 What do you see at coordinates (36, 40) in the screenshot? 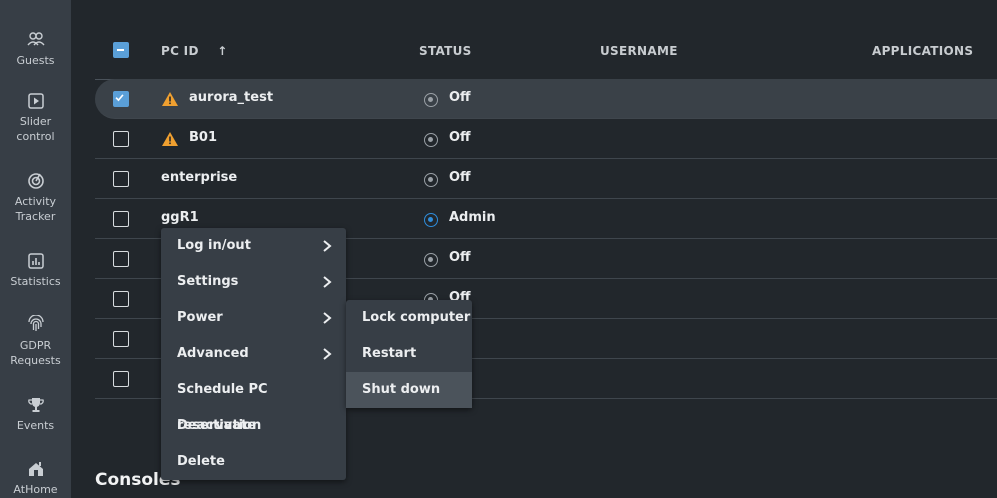
I see `guests-icon` at bounding box center [36, 40].